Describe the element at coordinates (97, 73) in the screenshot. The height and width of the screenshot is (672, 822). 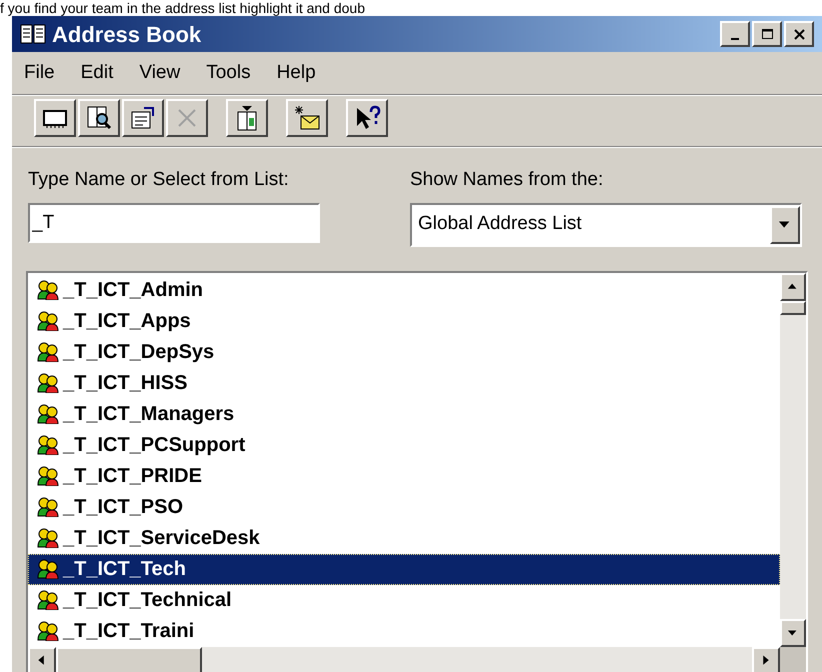
I see `menu-item: Edit` at that location.